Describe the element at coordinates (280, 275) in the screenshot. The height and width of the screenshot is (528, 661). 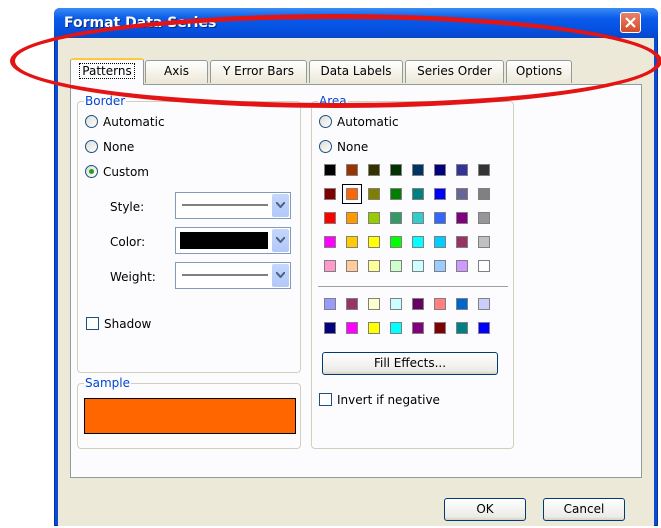
I see `weight-dropdown-arrow` at that location.